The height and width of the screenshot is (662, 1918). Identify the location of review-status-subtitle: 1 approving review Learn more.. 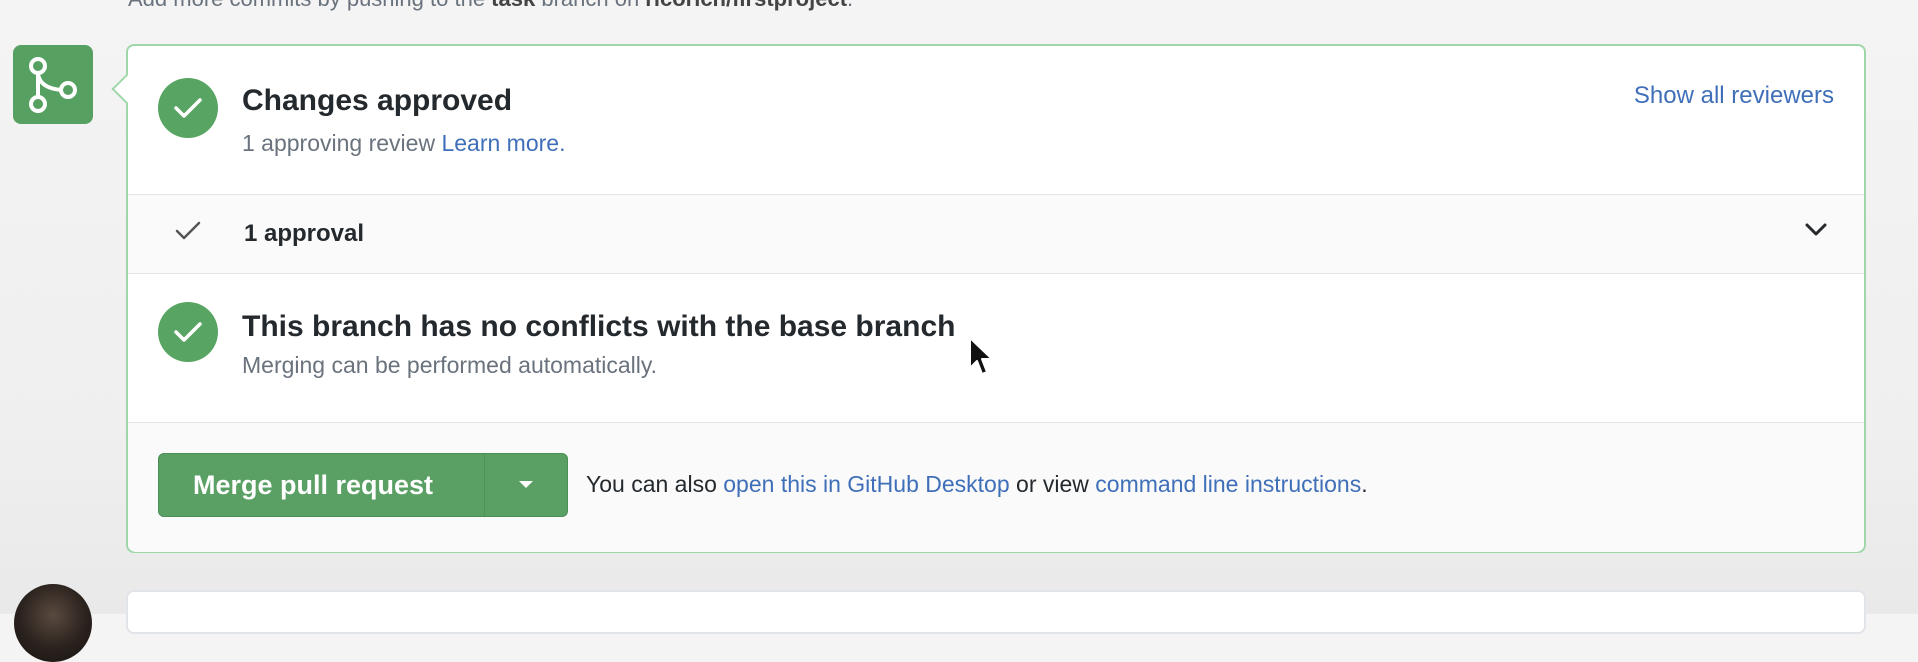
(404, 143).